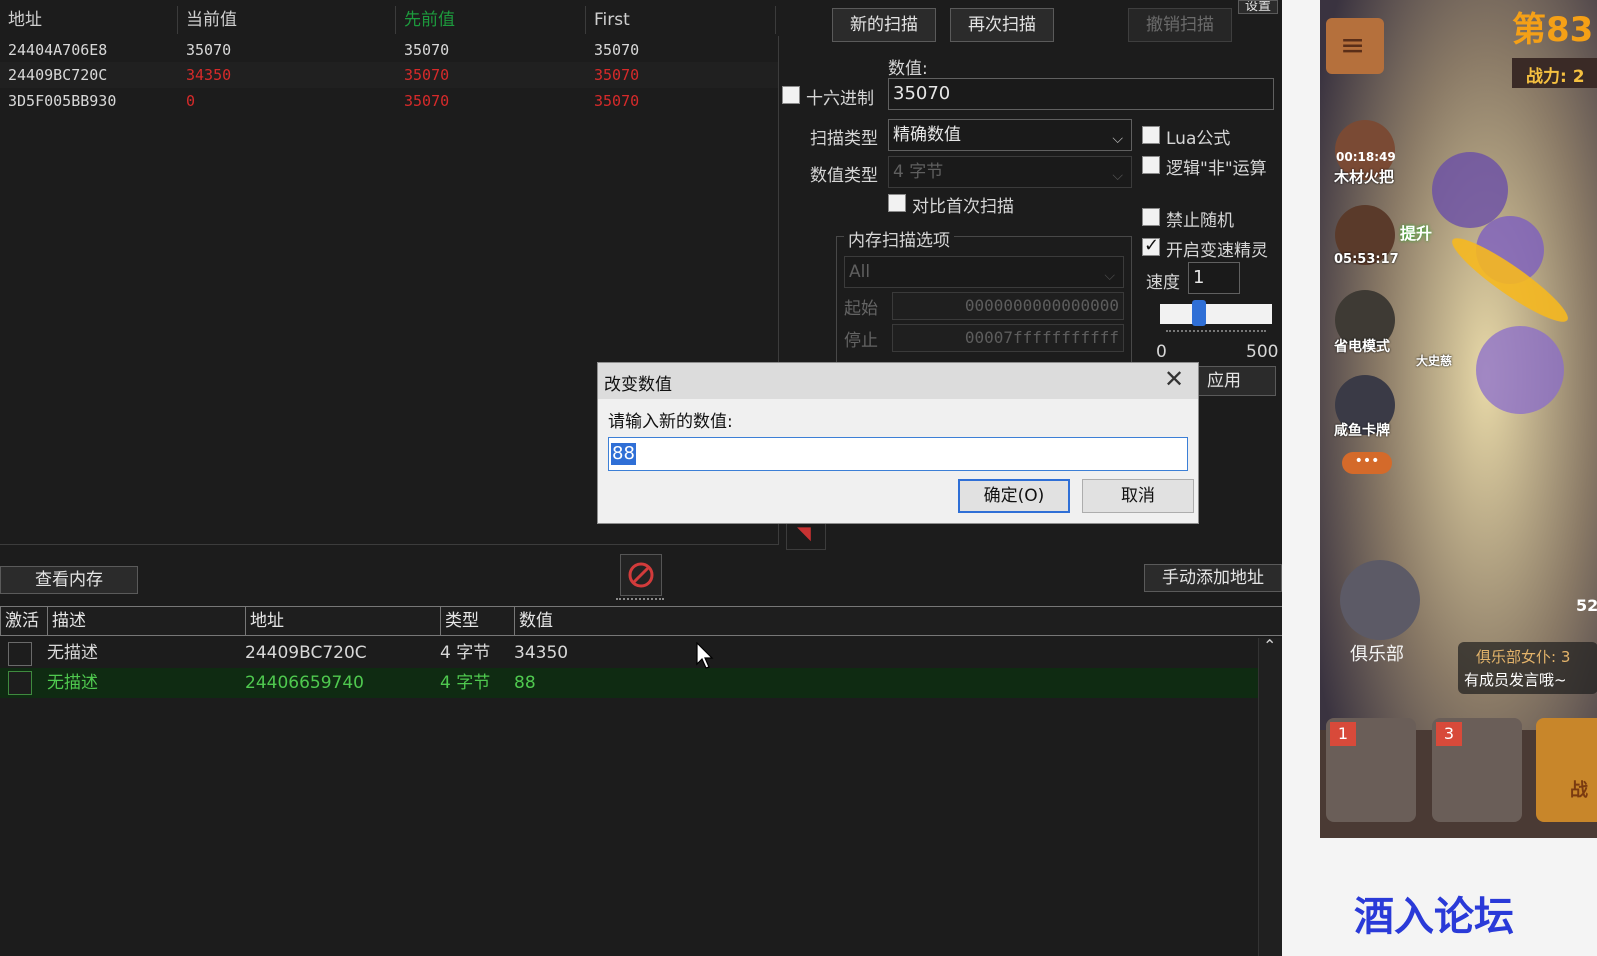 Image resolution: width=1597 pixels, height=956 pixels. I want to click on list-col-description: 描述, so click(147, 621).